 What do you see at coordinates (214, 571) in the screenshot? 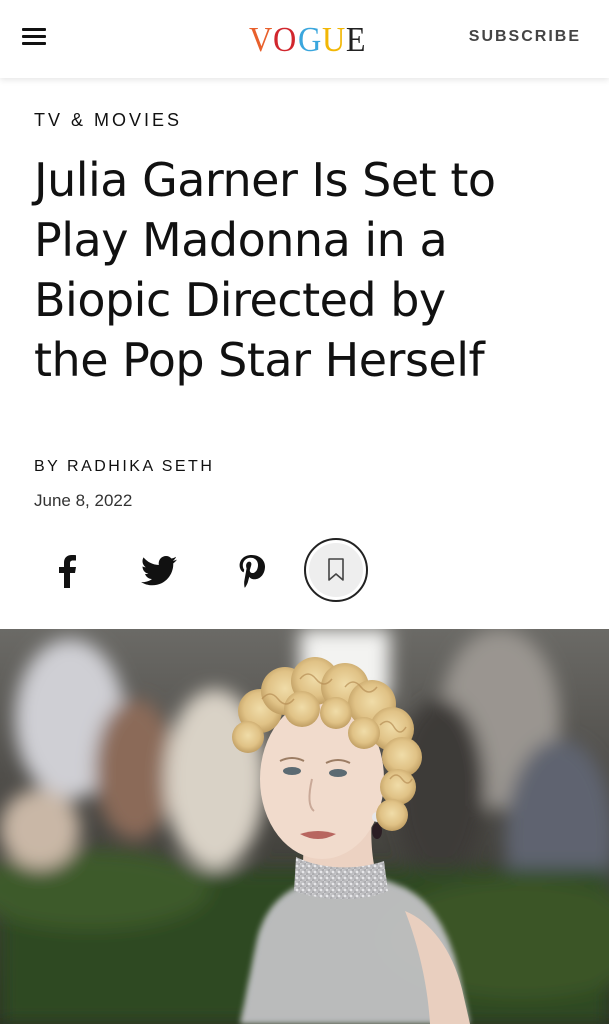
I see `share-bar` at bounding box center [214, 571].